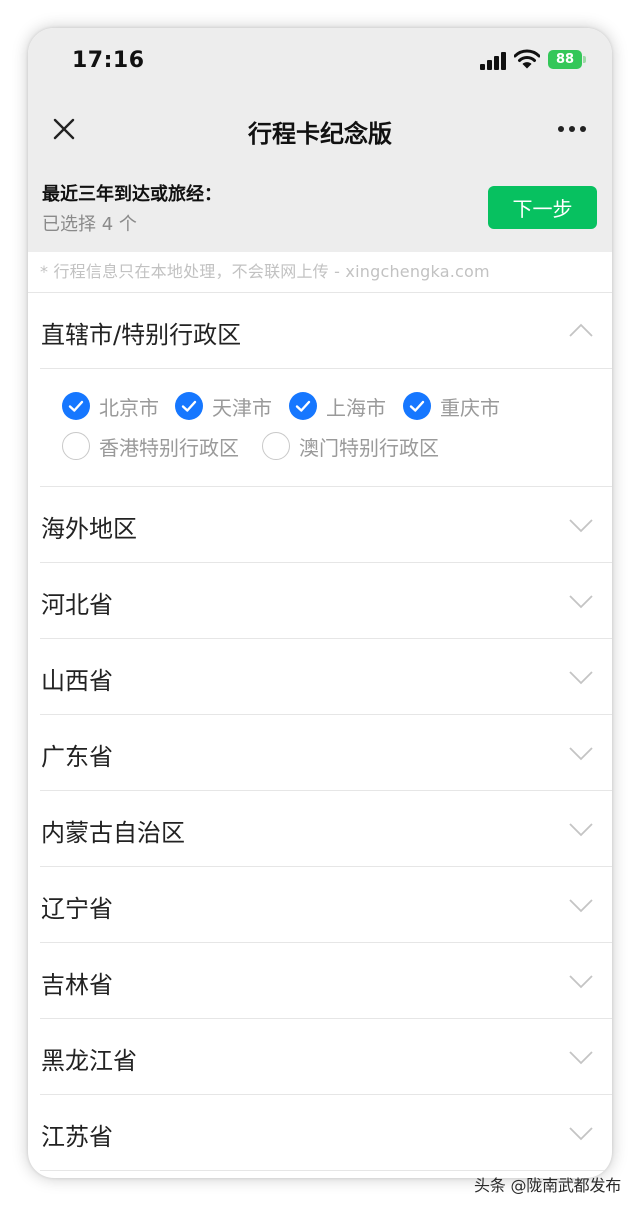  What do you see at coordinates (265, 271) in the screenshot?
I see `privacy-notice: * 行程信息只在本地处理，不会联网上传 - xingchengka.com` at bounding box center [265, 271].